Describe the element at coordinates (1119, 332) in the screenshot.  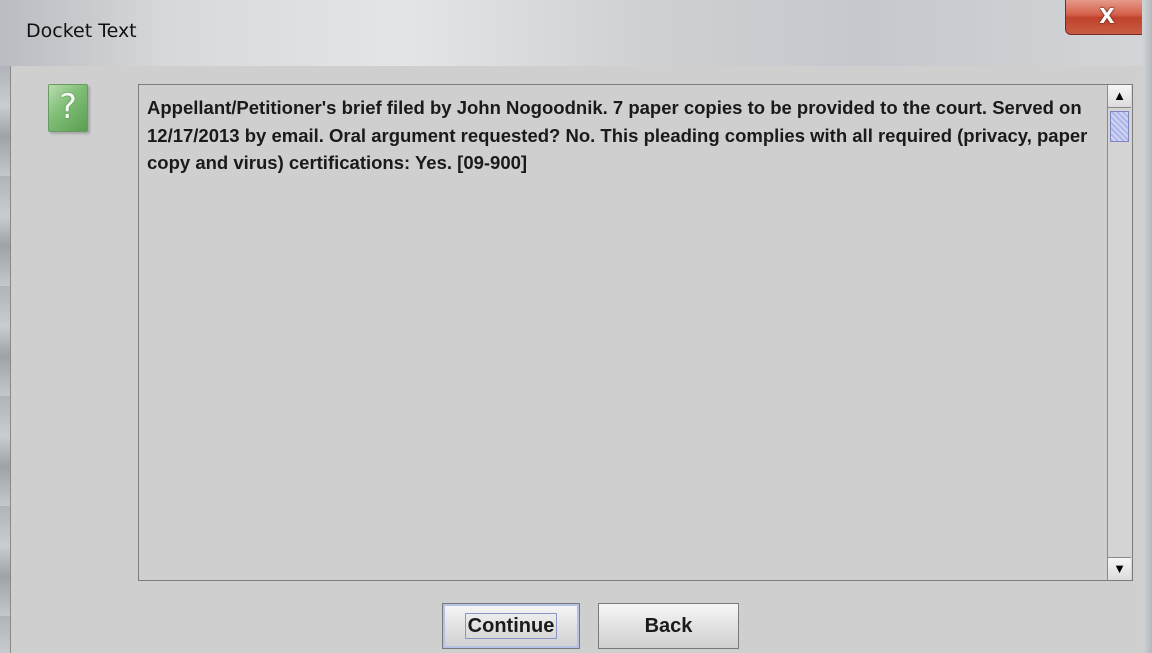
I see `vertical-scrollbar: ▲ ▼` at that location.